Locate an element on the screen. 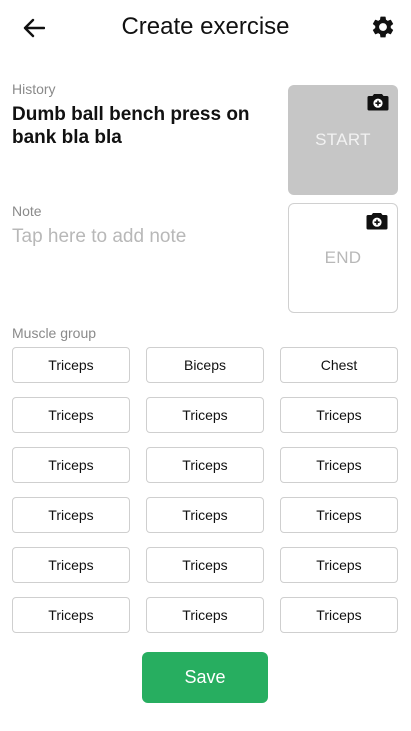 This screenshot has height=731, width=411. start-photo-label: START is located at coordinates (343, 139).